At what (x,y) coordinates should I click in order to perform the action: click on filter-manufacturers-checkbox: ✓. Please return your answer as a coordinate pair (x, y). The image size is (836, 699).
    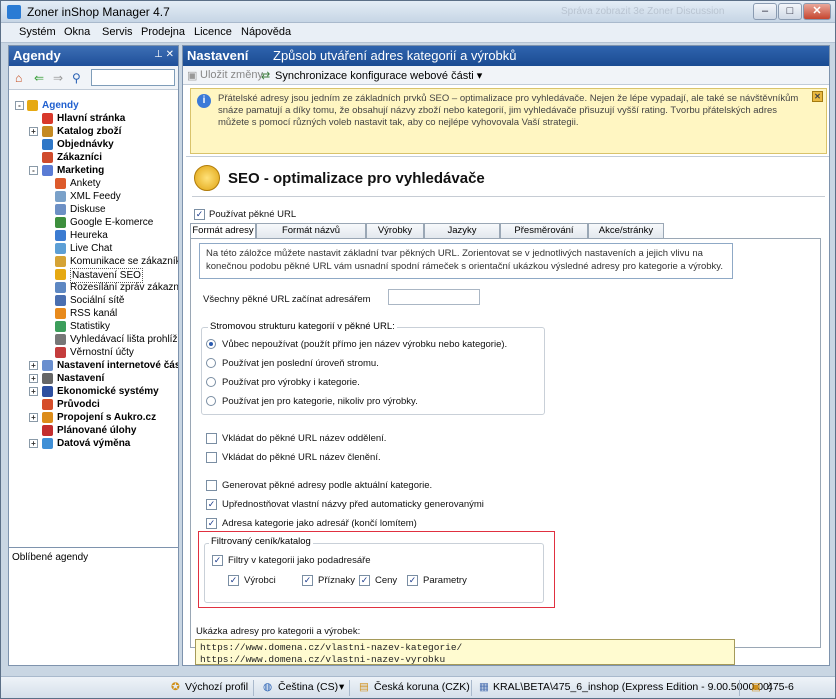
    Looking at the image, I should click on (233, 580).